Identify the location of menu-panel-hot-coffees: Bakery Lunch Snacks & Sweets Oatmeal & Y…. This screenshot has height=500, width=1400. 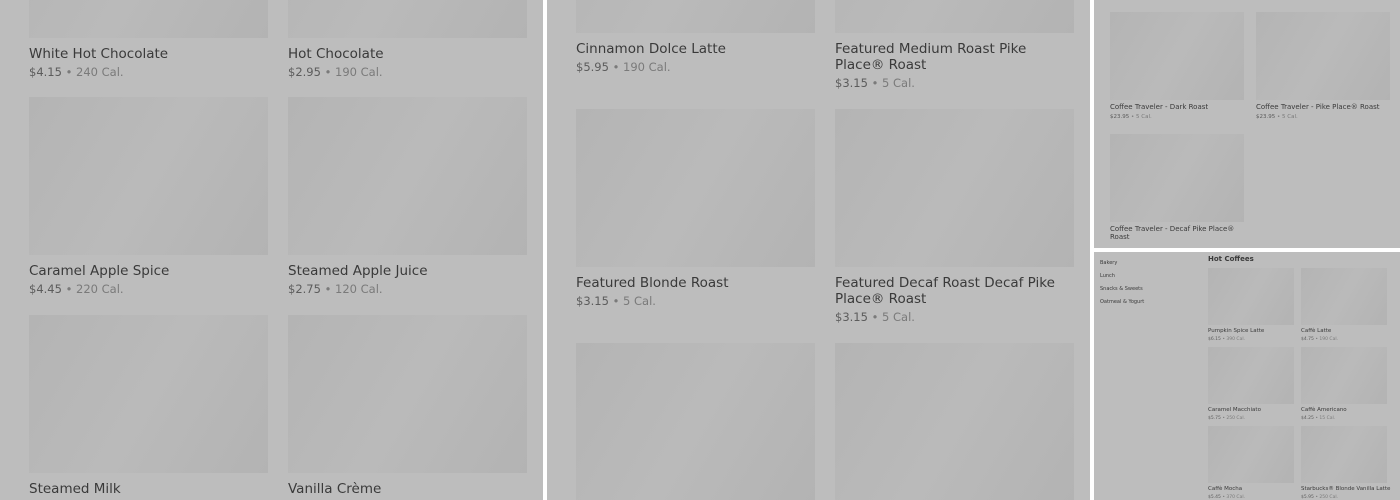
(1247, 376).